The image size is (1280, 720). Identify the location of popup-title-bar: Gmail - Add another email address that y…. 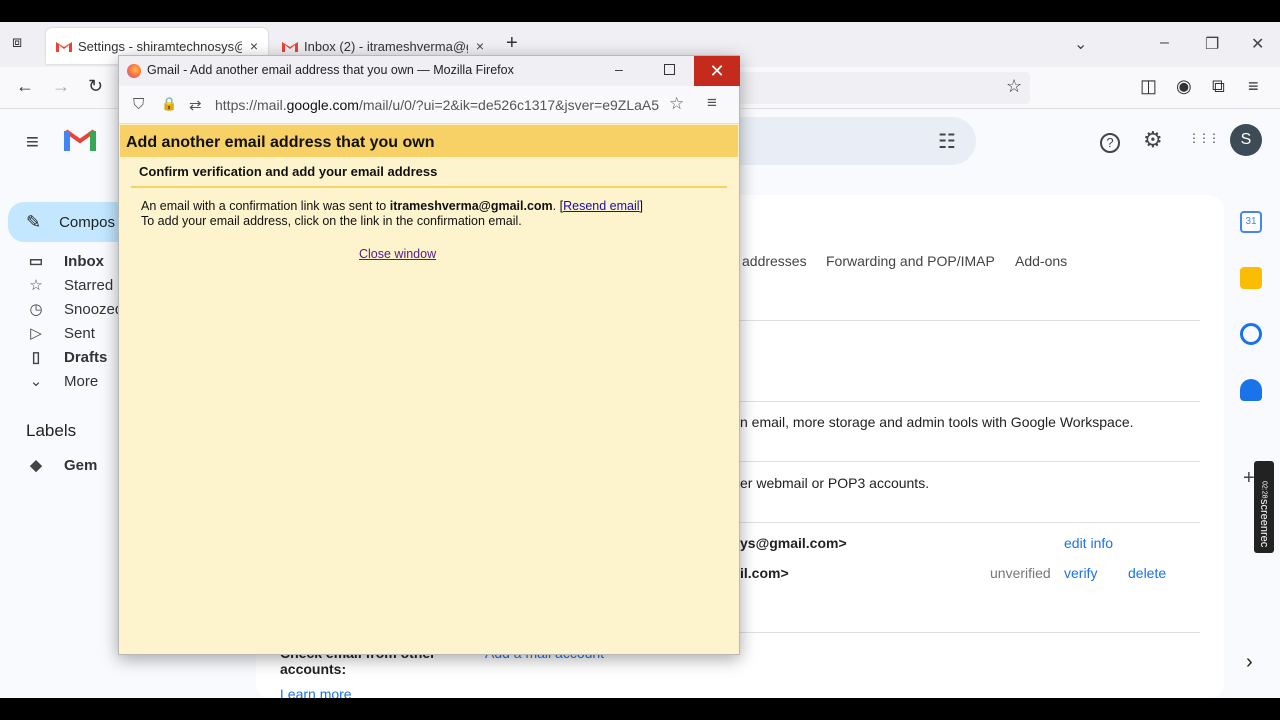
(429, 71).